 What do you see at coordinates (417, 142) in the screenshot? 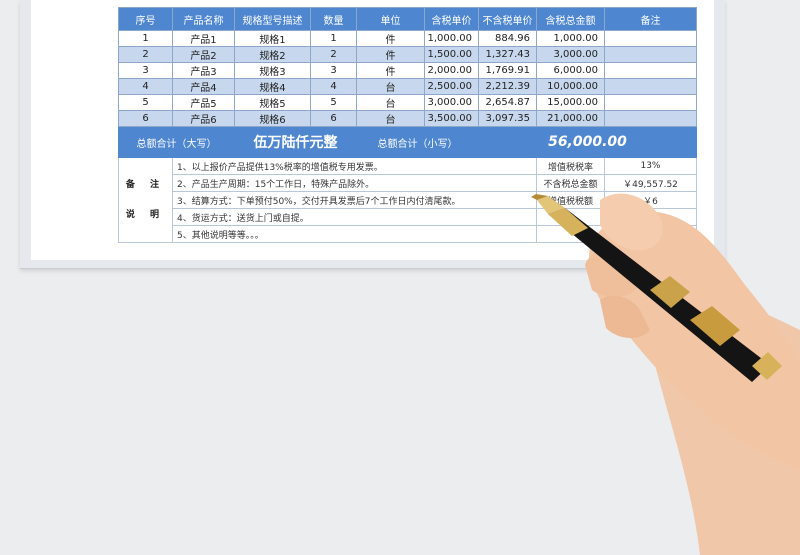
I see `total-lower-label: 总额合计（小写）` at bounding box center [417, 142].